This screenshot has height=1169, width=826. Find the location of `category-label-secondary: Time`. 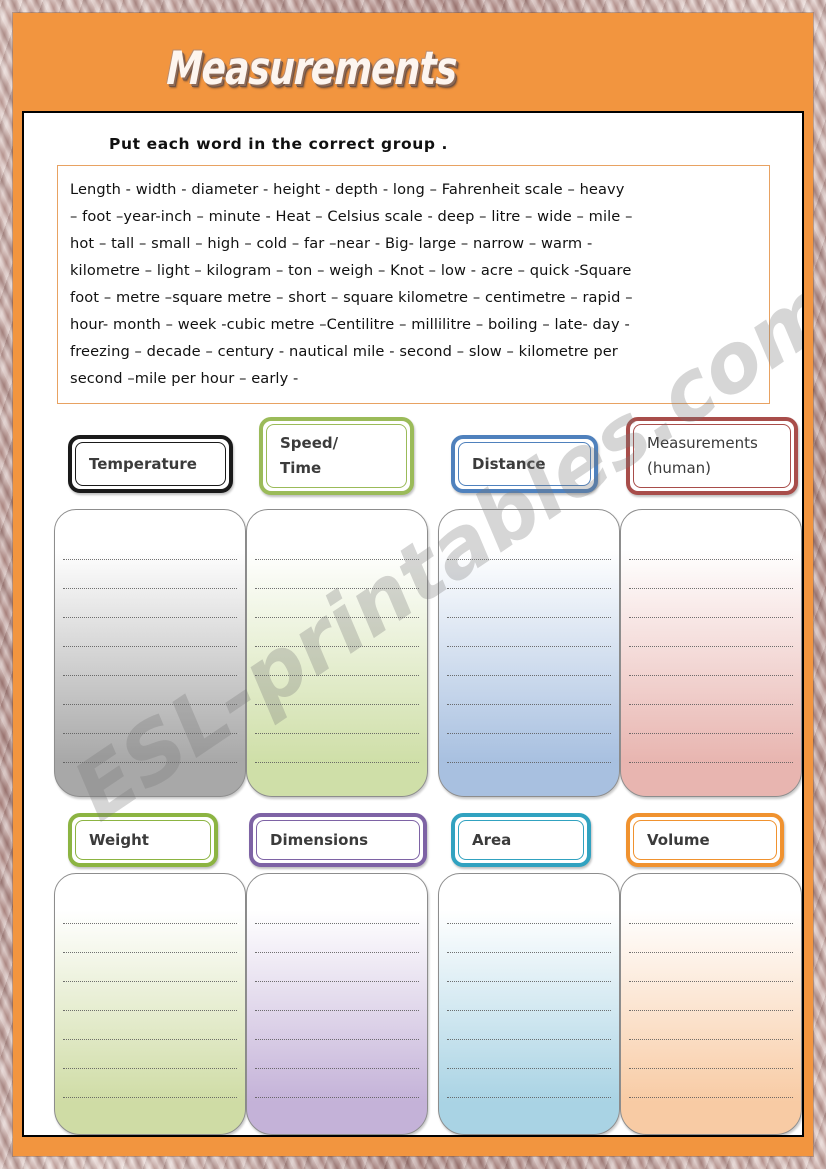

category-label-secondary: Time is located at coordinates (301, 468).